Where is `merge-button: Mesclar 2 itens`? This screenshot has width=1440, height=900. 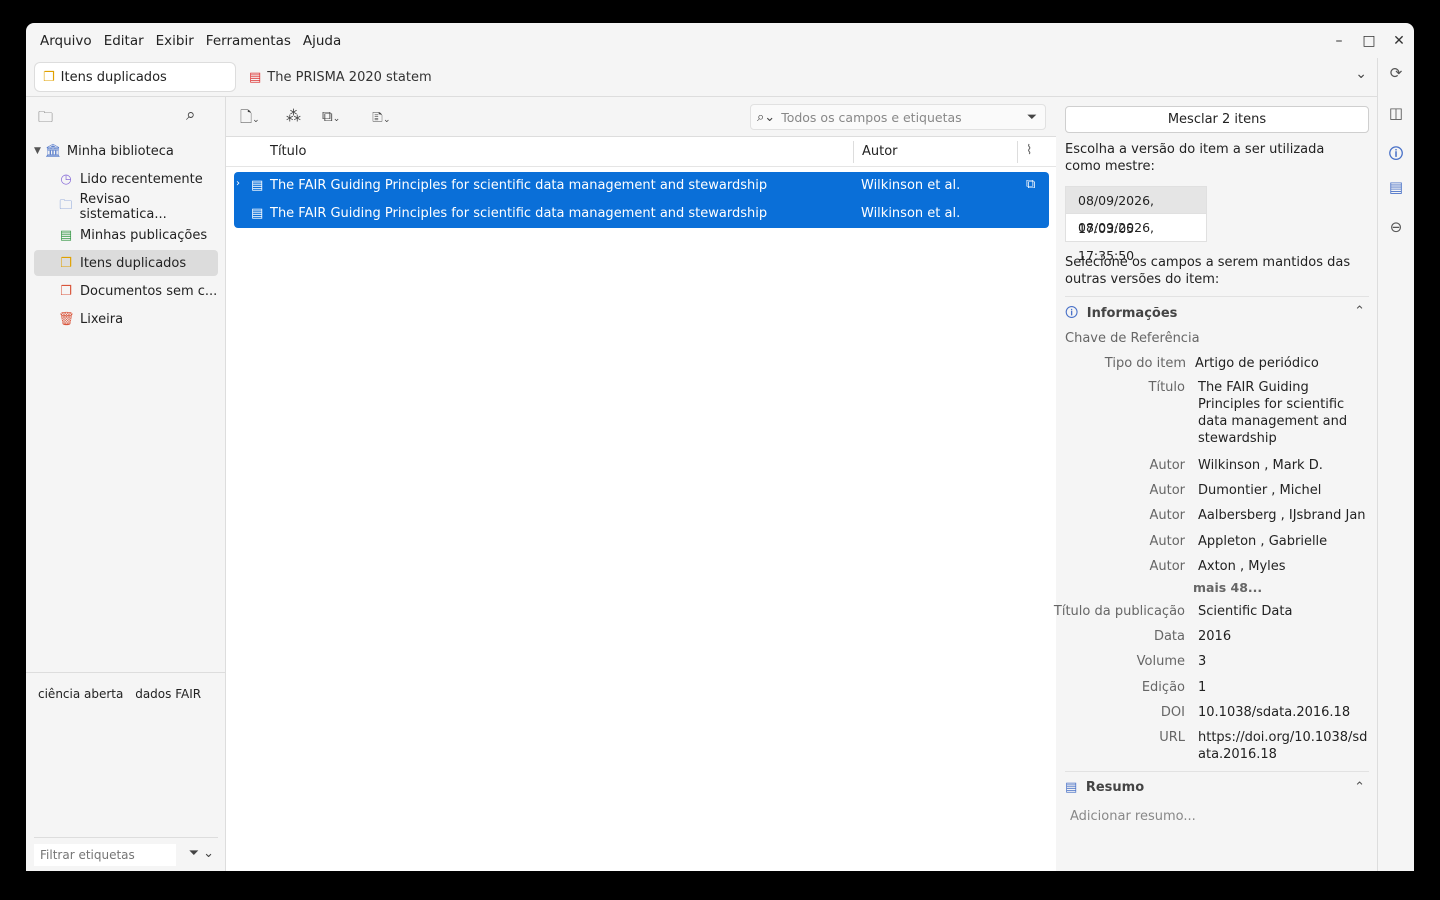
merge-button: Mesclar 2 itens is located at coordinates (1217, 119).